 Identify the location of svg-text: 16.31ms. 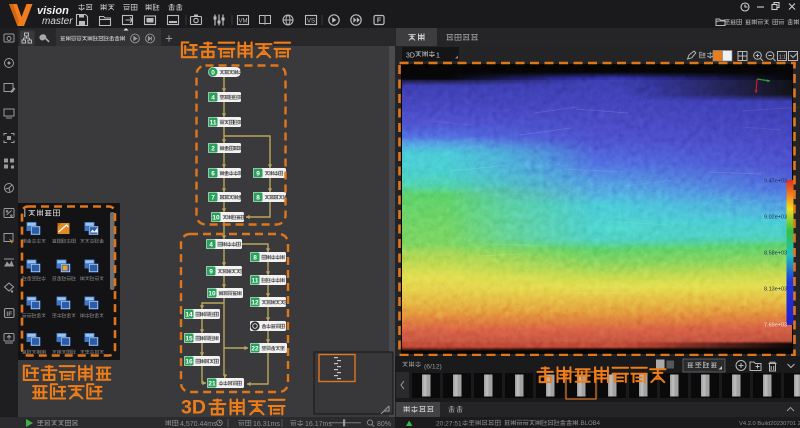
(266, 424).